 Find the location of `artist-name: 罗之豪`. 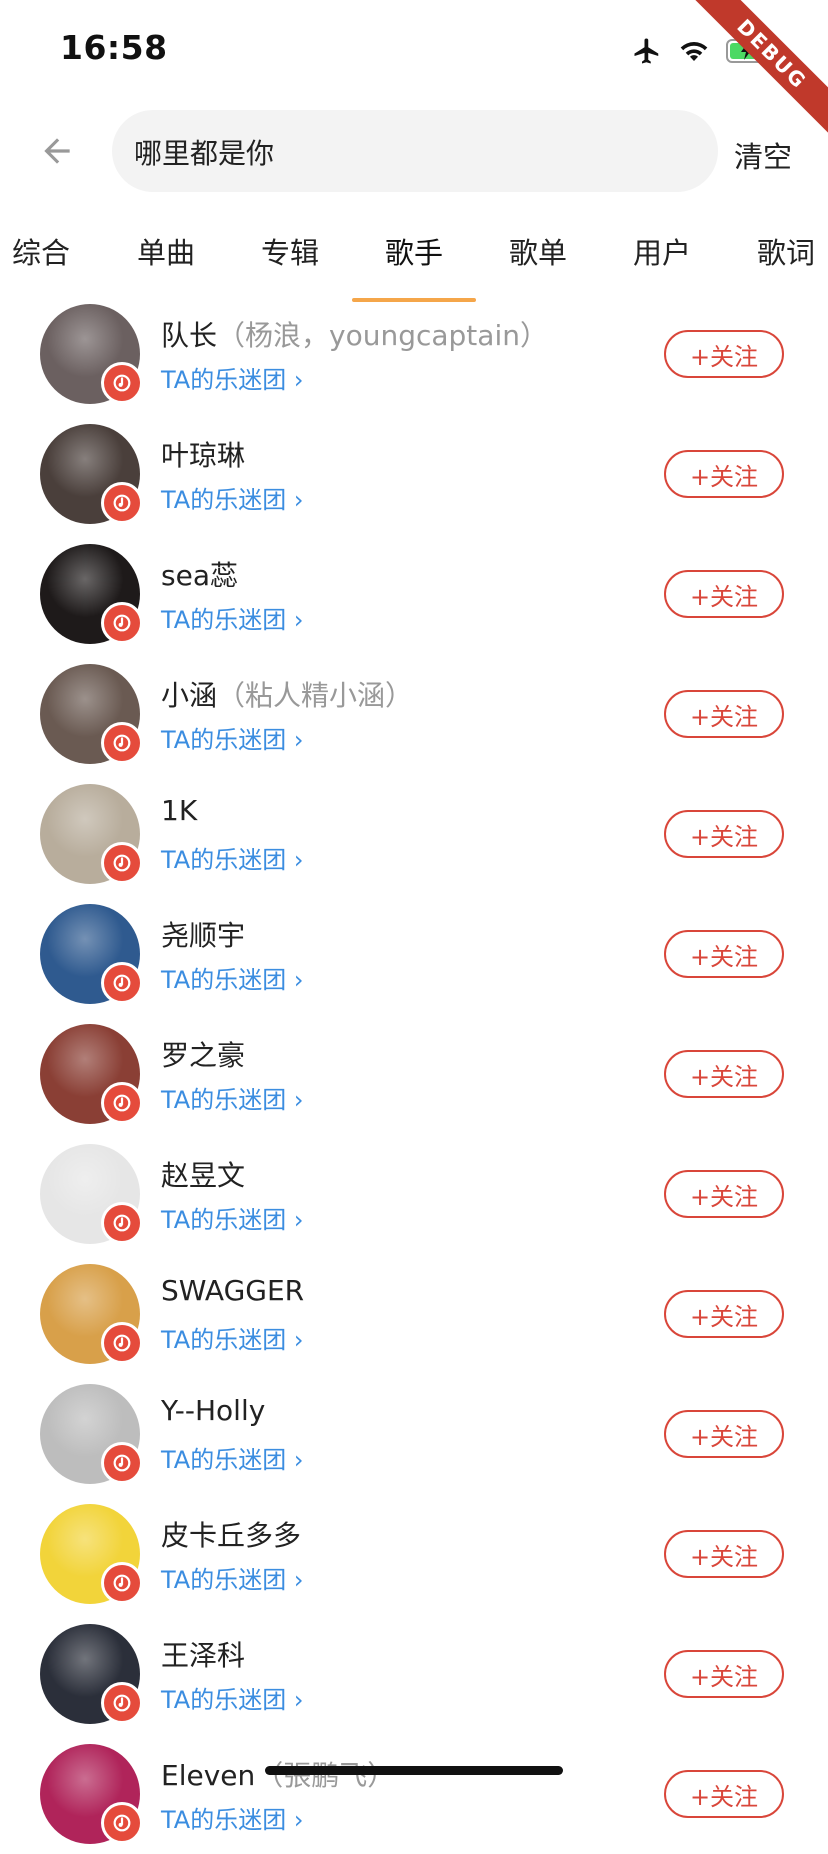

artist-name: 罗之豪 is located at coordinates (203, 1055).